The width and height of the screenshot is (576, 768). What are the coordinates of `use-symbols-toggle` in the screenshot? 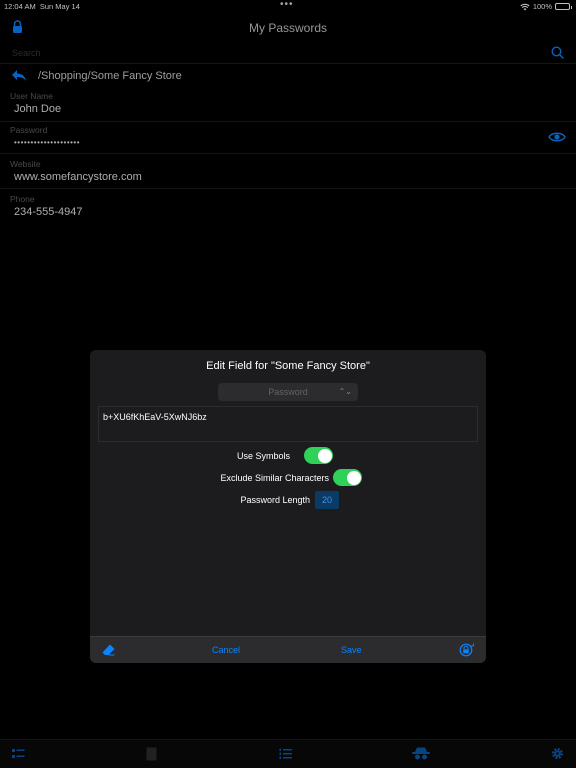 It's located at (318, 455).